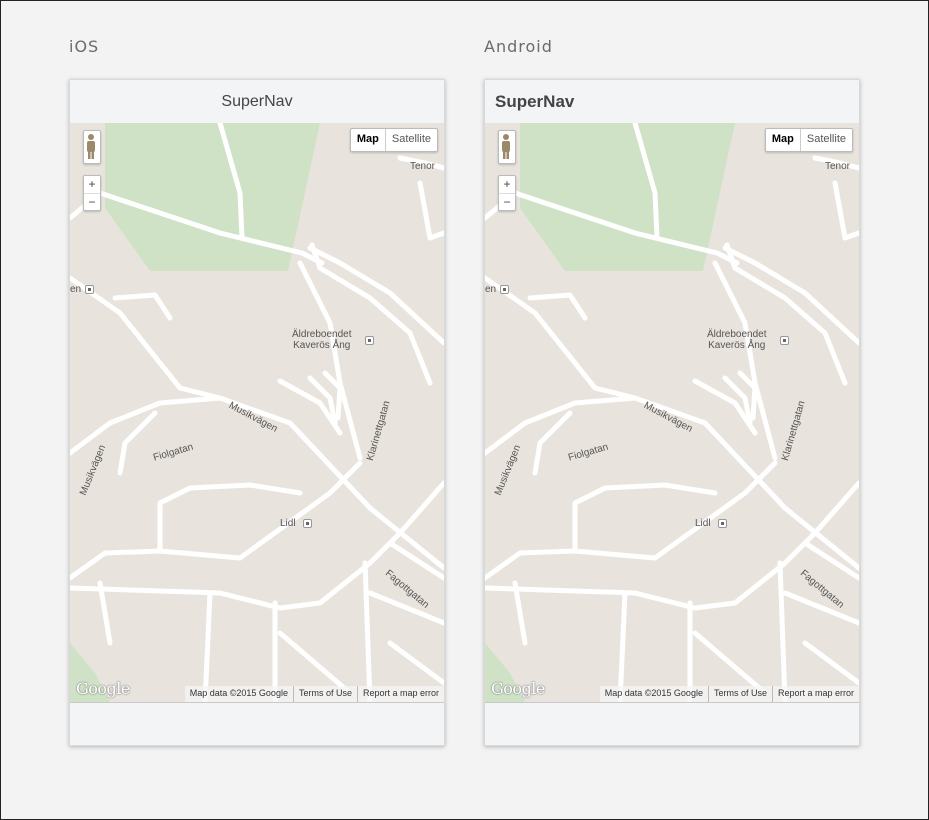  What do you see at coordinates (84, 46) in the screenshot?
I see `ios-label: iOS` at bounding box center [84, 46].